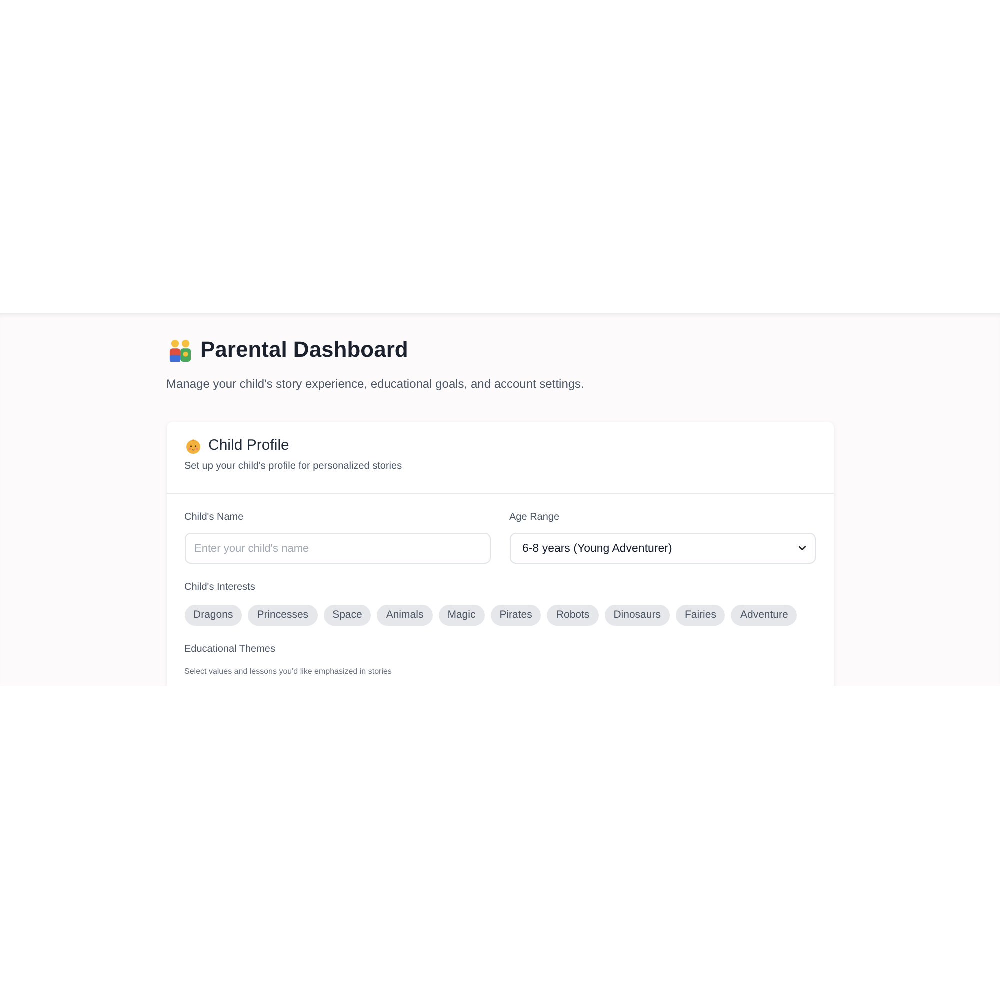  I want to click on interest-chip: Dinosaurs, so click(637, 615).